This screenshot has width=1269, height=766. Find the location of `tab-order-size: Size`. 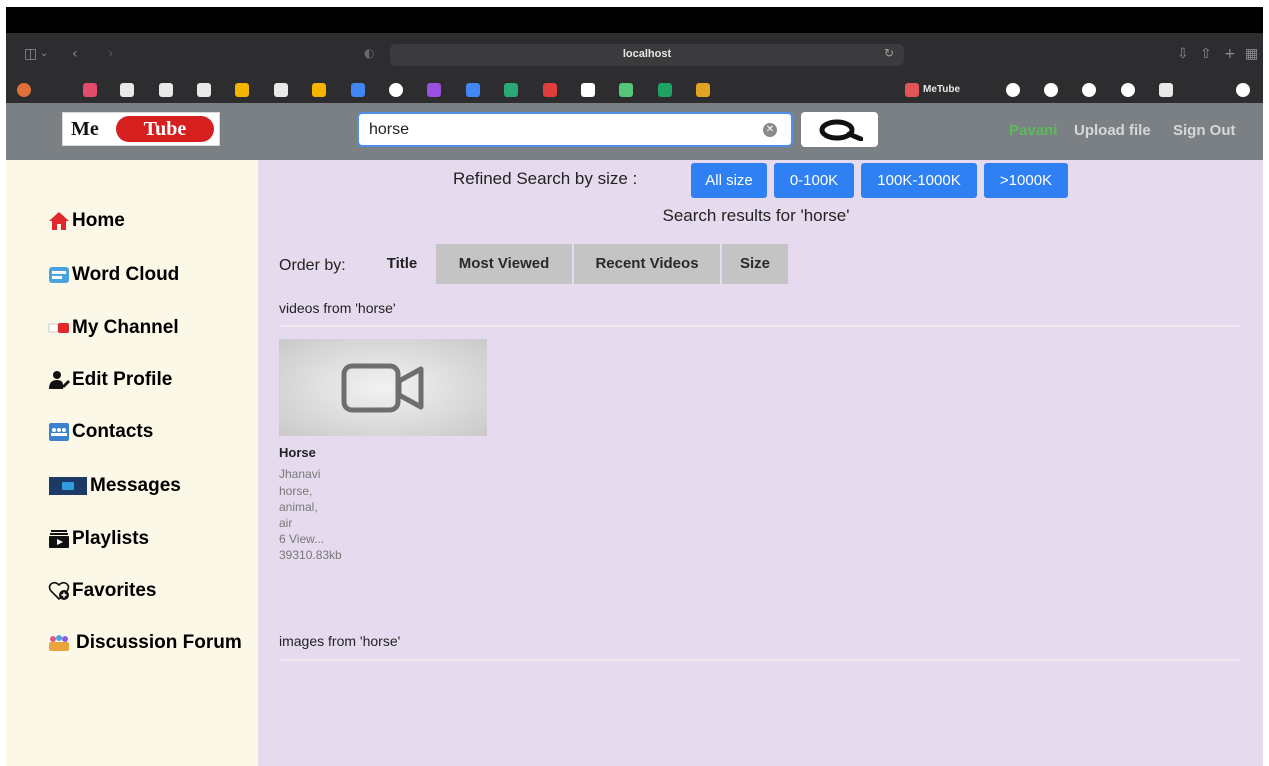

tab-order-size: Size is located at coordinates (755, 264).